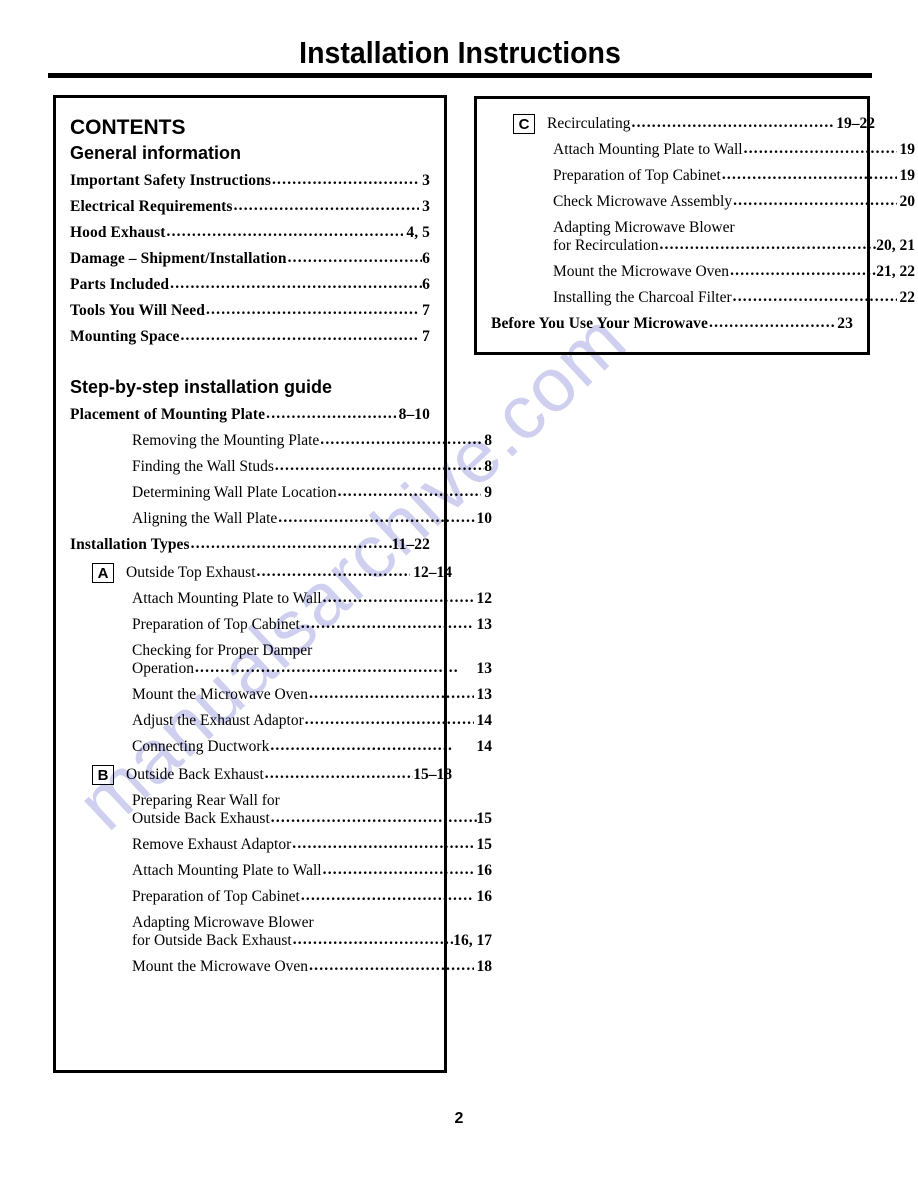 Image resolution: width=918 pixels, height=1188 pixels. I want to click on toc-subentry-label: Mount the Microwave Oven, so click(220, 694).